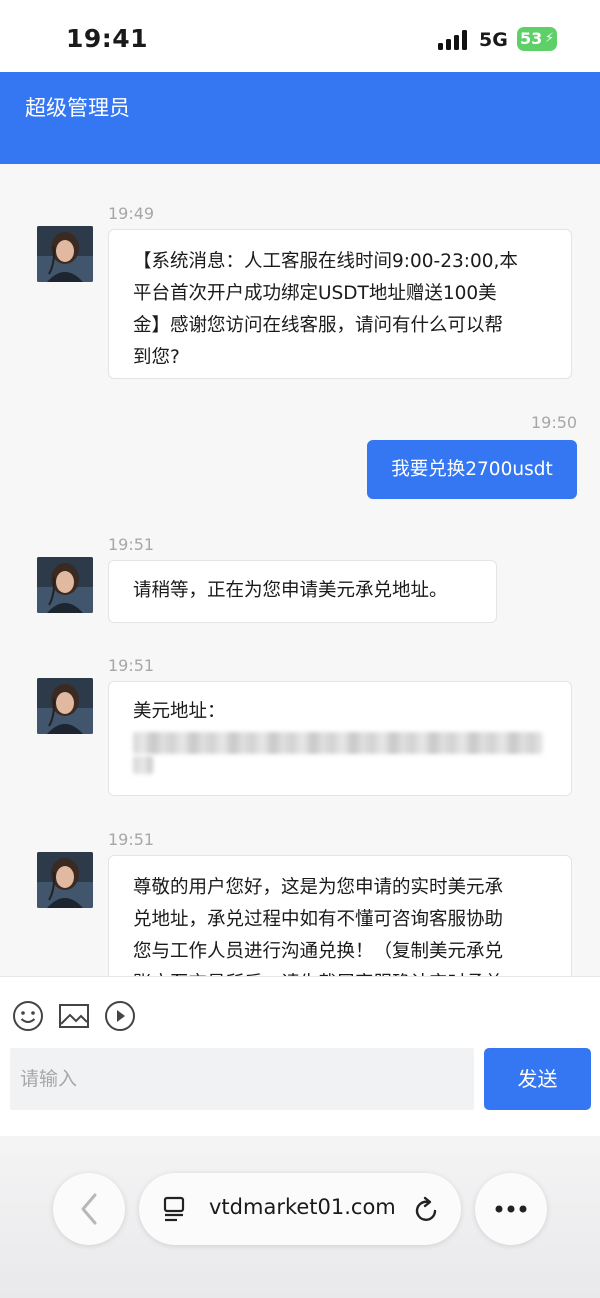 The width and height of the screenshot is (600, 1298). I want to click on emoji-icon, so click(28, 1016).